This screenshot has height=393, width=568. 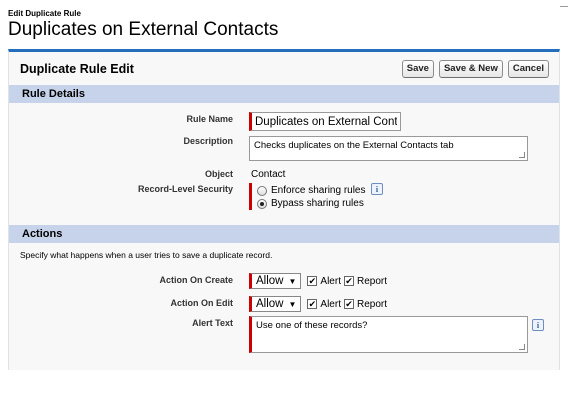 What do you see at coordinates (209, 119) in the screenshot?
I see `rule-name-label: Rule Name` at bounding box center [209, 119].